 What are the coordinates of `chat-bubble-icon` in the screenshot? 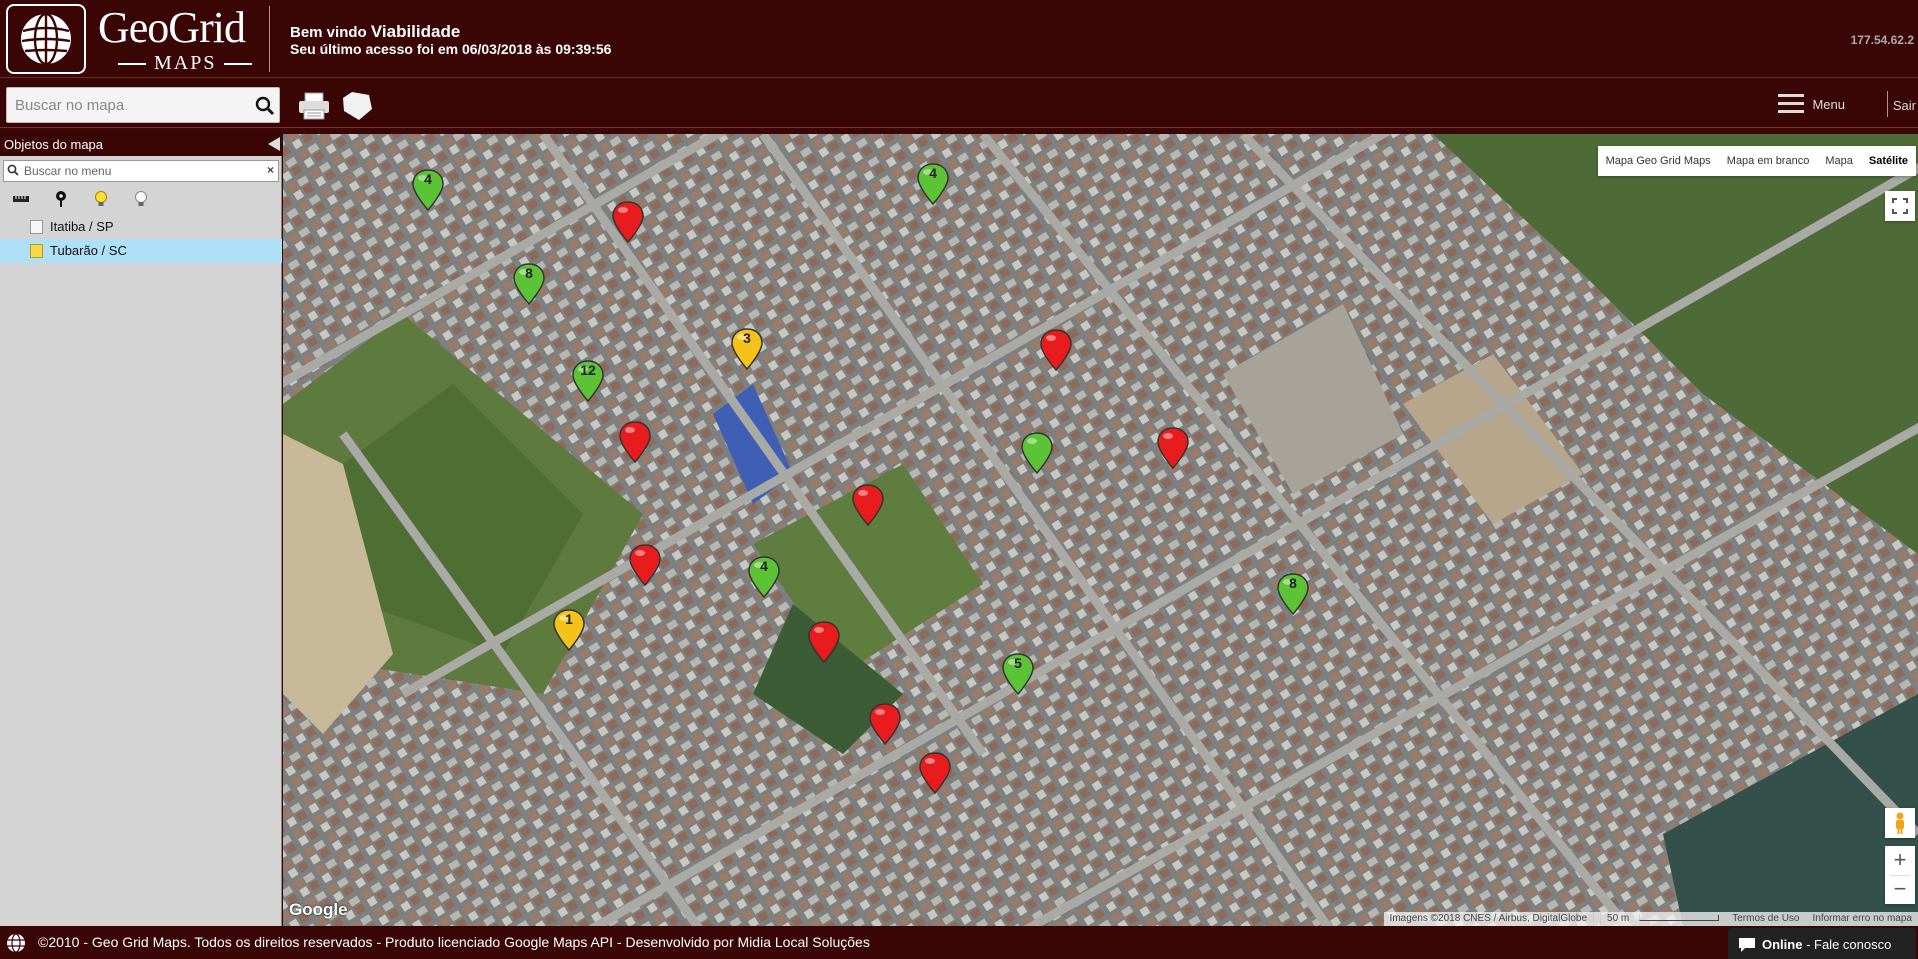 It's located at (1747, 945).